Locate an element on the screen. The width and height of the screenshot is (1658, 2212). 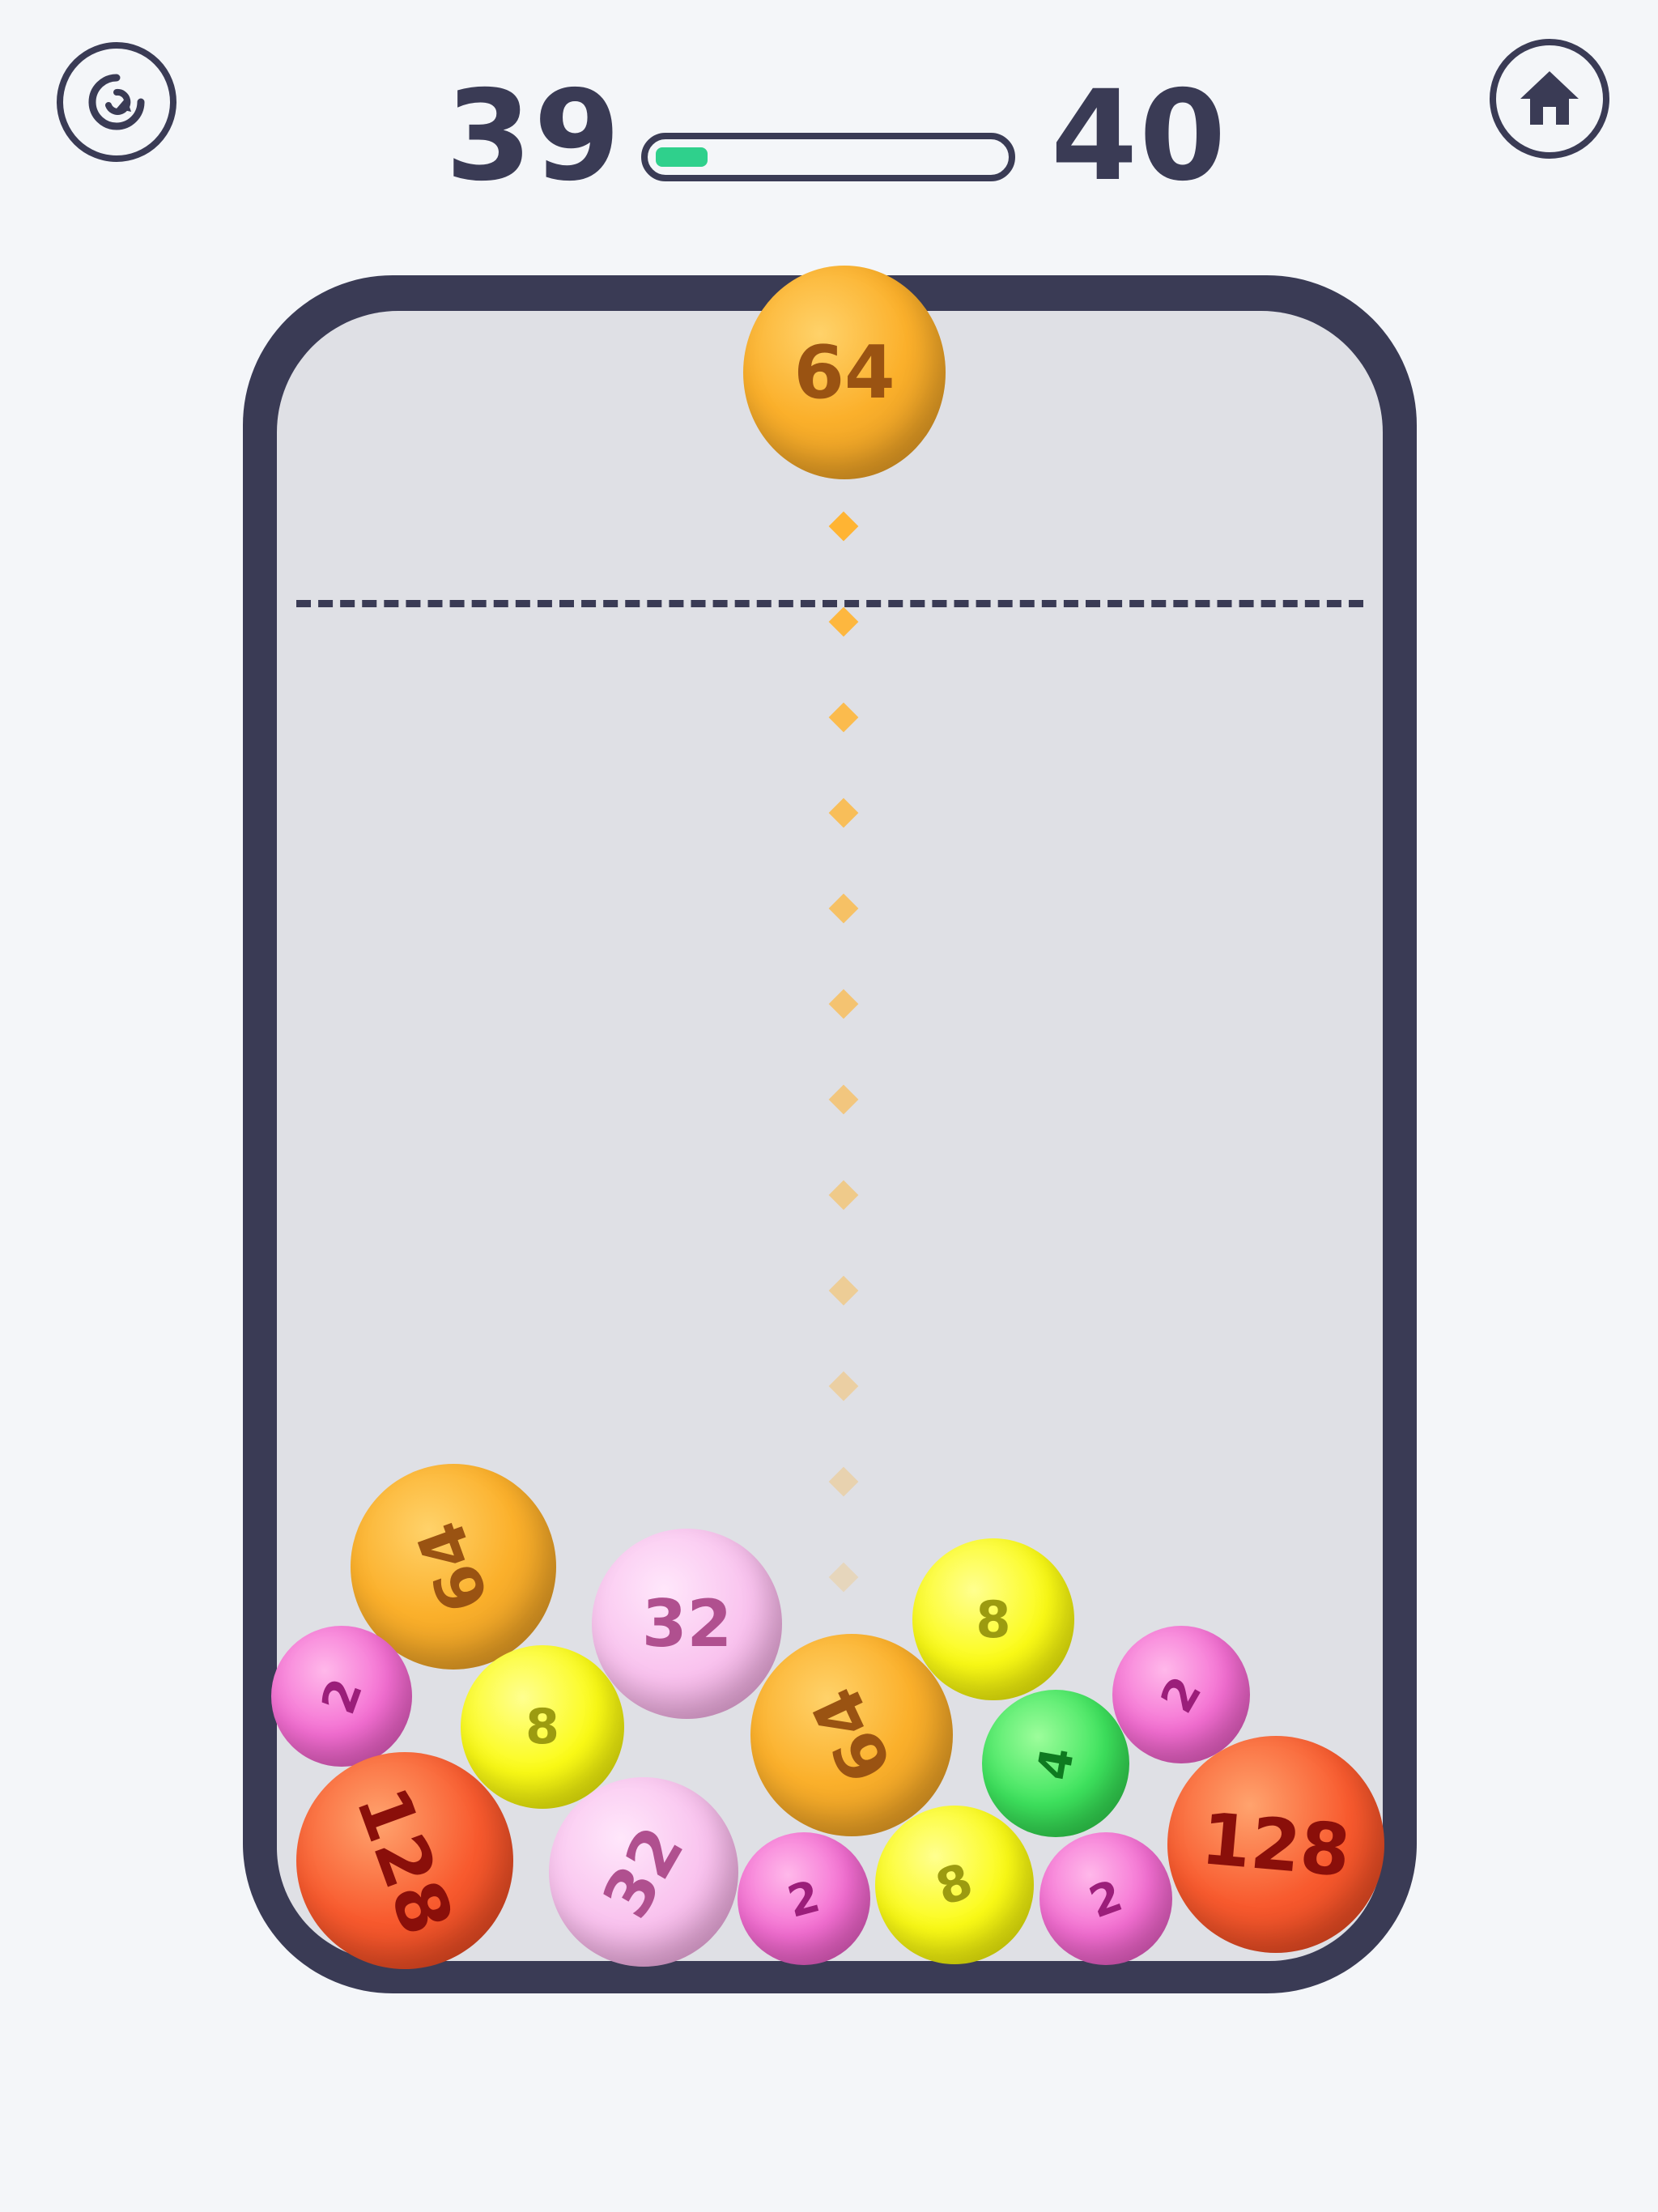
ball-orange: 64 is located at coordinates (851, 1735).